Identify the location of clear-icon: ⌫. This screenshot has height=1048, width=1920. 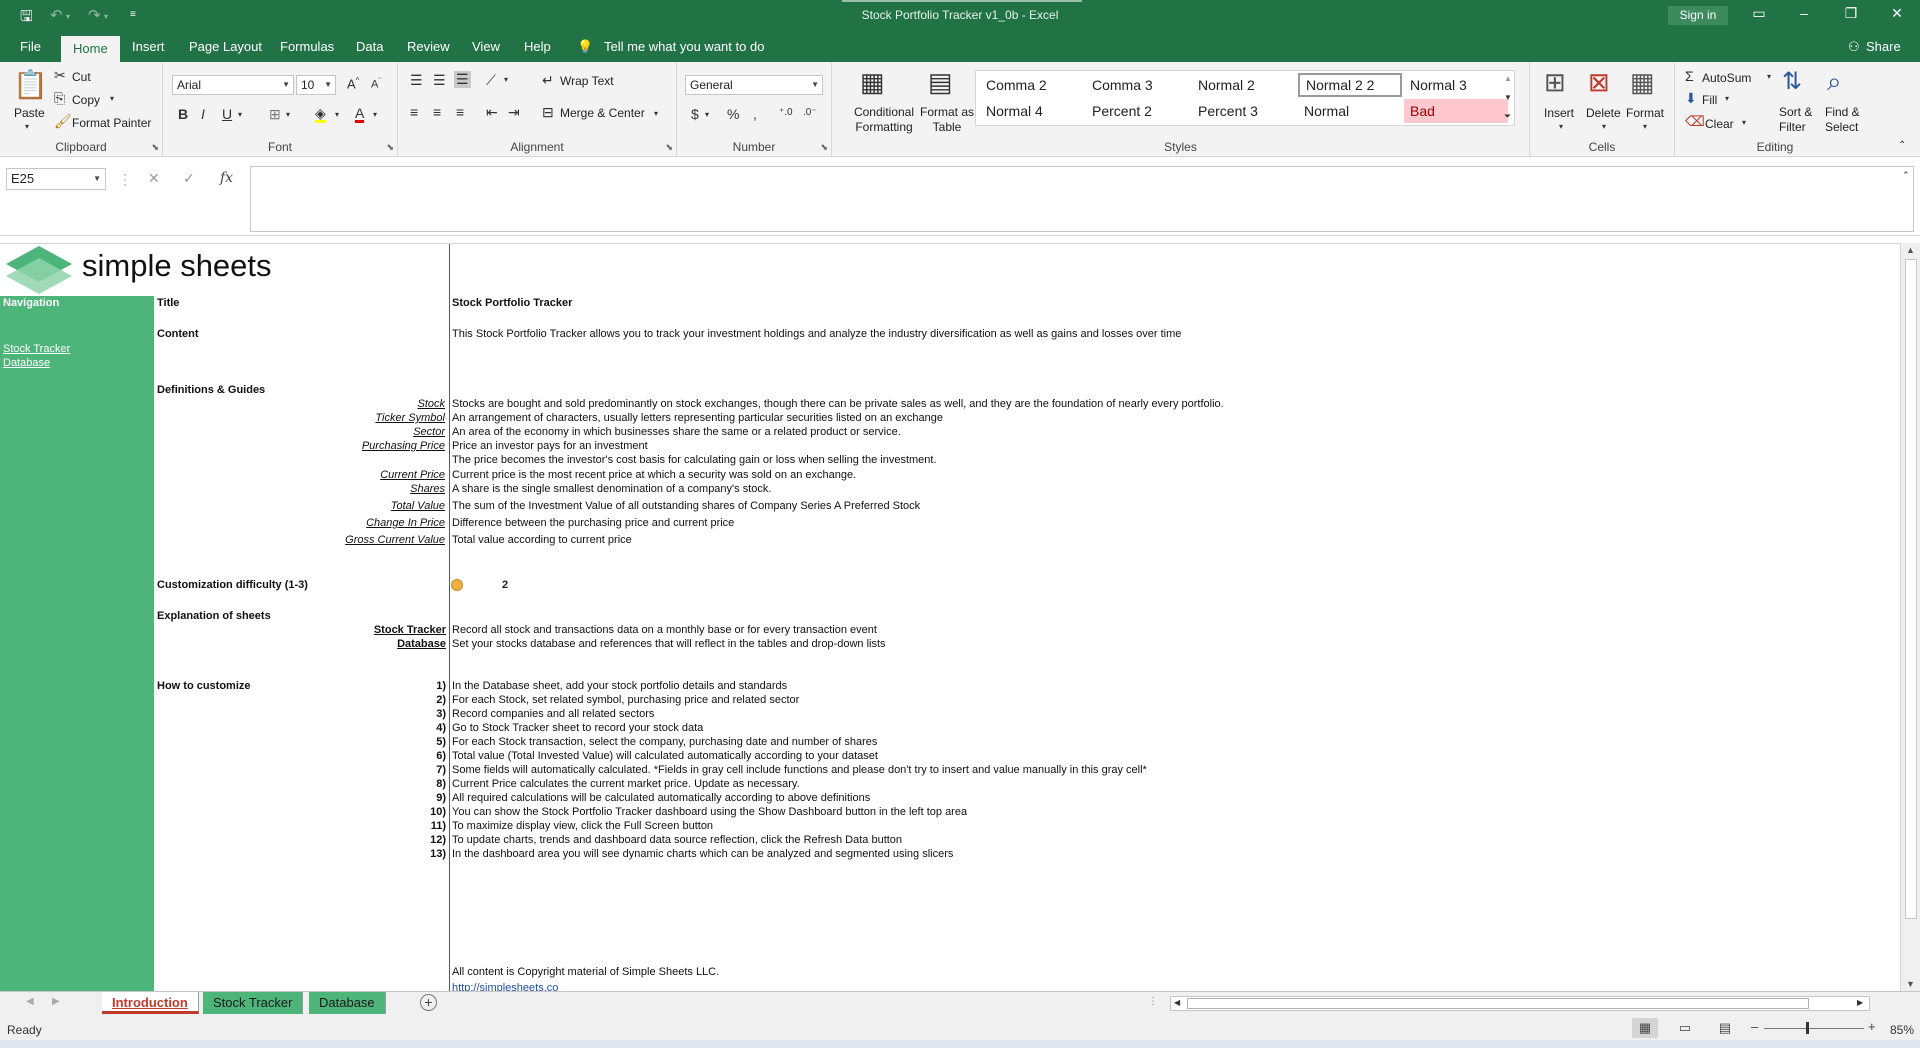
(1695, 121).